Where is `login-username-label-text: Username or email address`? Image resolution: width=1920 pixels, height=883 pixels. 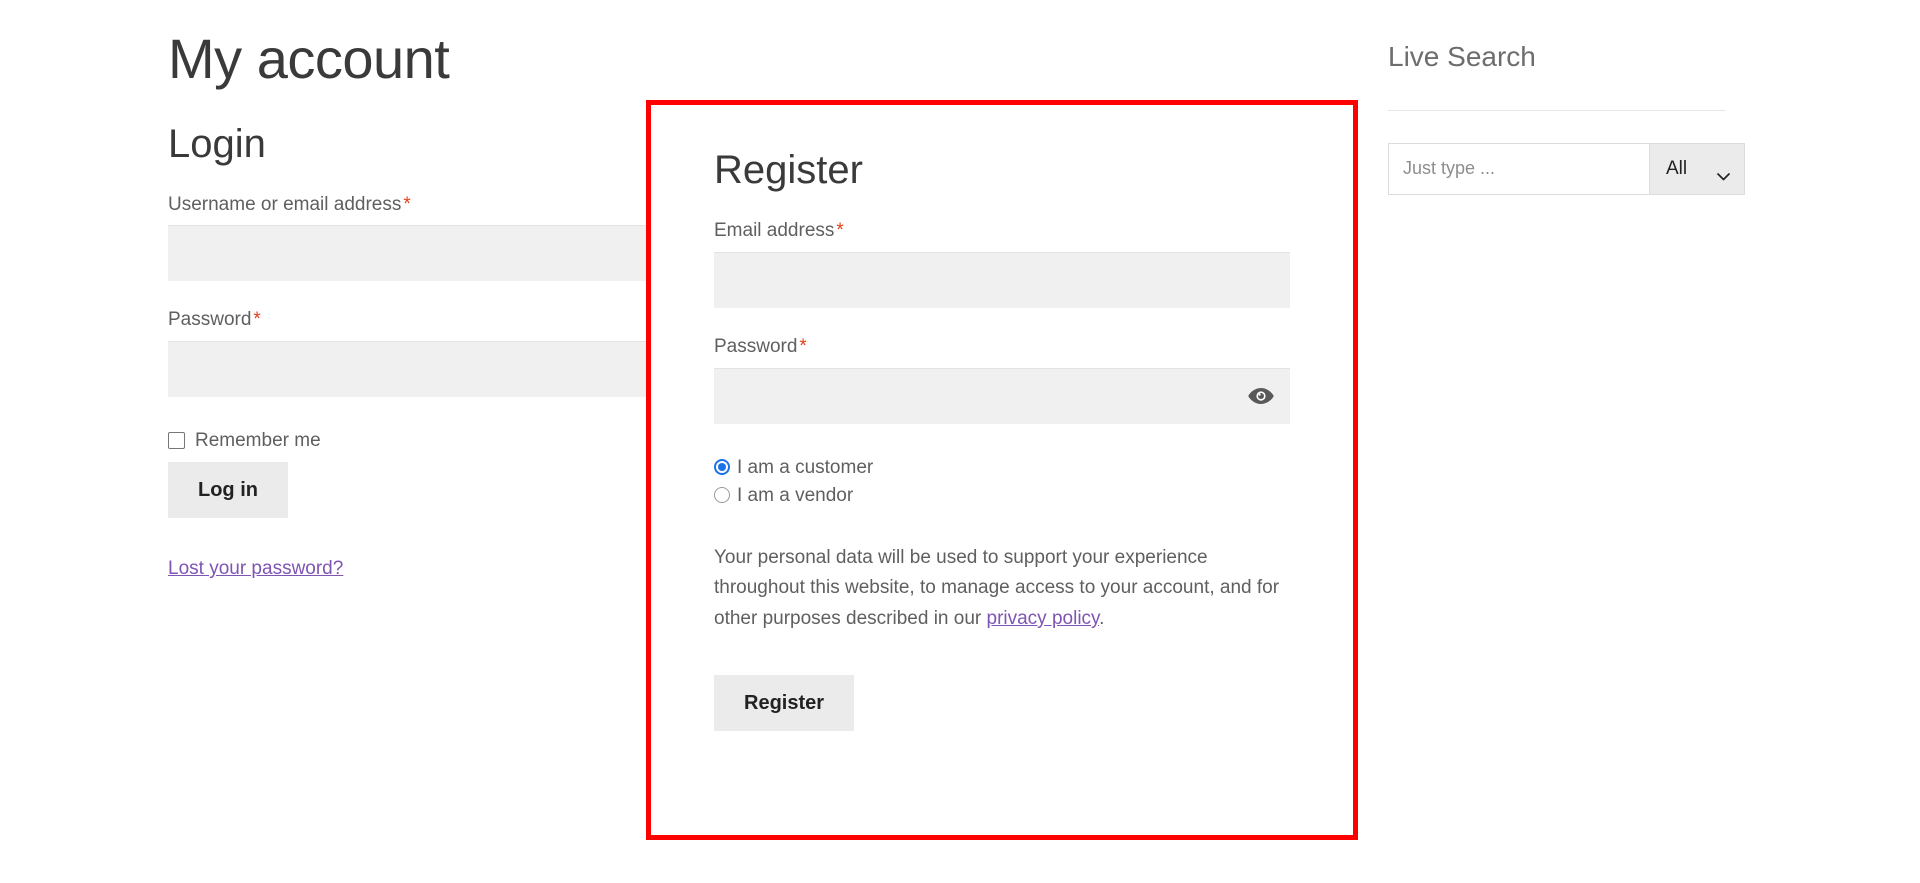 login-username-label-text: Username or email address is located at coordinates (285, 204).